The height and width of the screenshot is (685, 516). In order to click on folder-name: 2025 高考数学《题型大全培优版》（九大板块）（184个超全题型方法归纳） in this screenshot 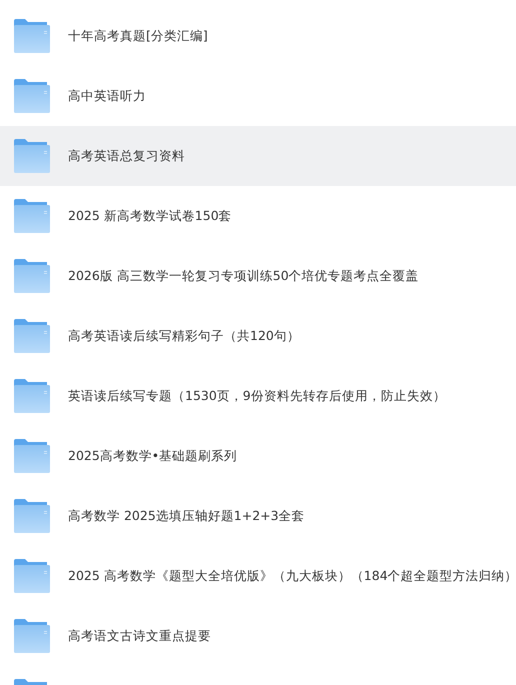, I will do `click(292, 575)`.